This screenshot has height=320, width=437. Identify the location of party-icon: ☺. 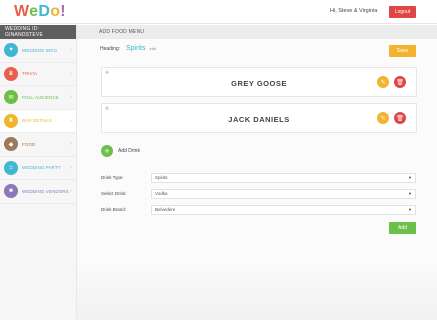
(11, 167).